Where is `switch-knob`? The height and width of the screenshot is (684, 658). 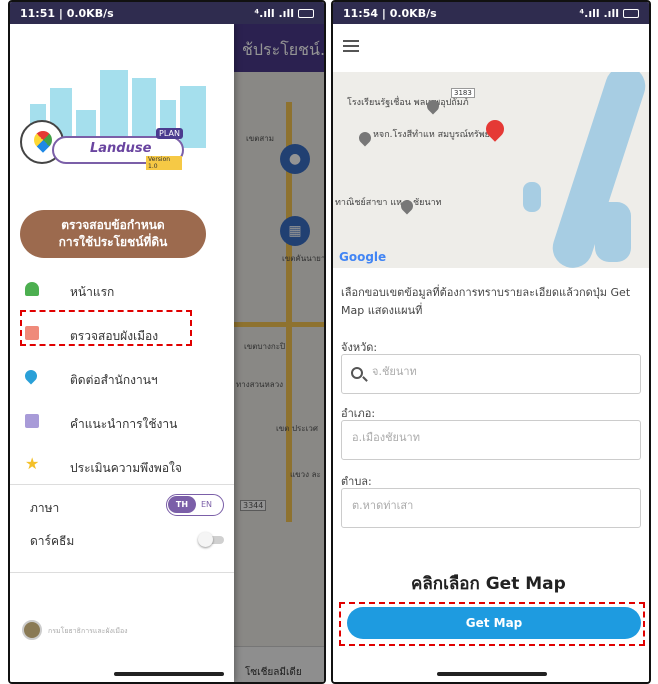
switch-knob is located at coordinates (205, 539).